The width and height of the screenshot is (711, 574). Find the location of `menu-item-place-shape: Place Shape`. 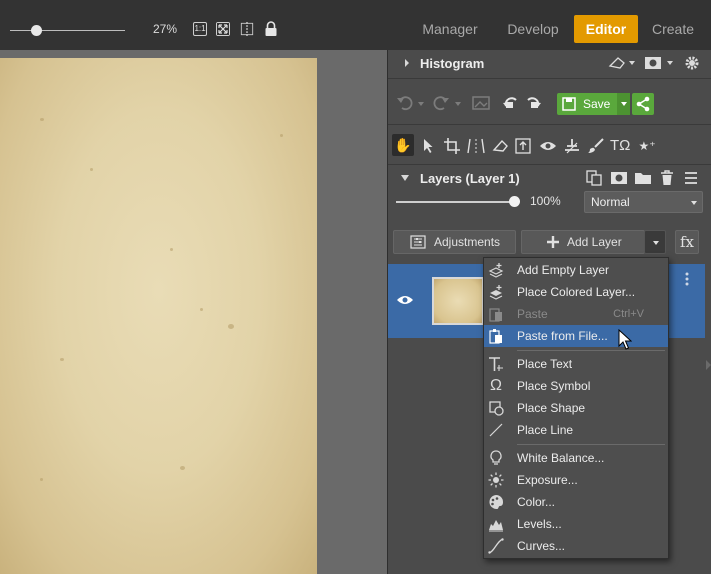

menu-item-place-shape: Place Shape is located at coordinates (576, 408).